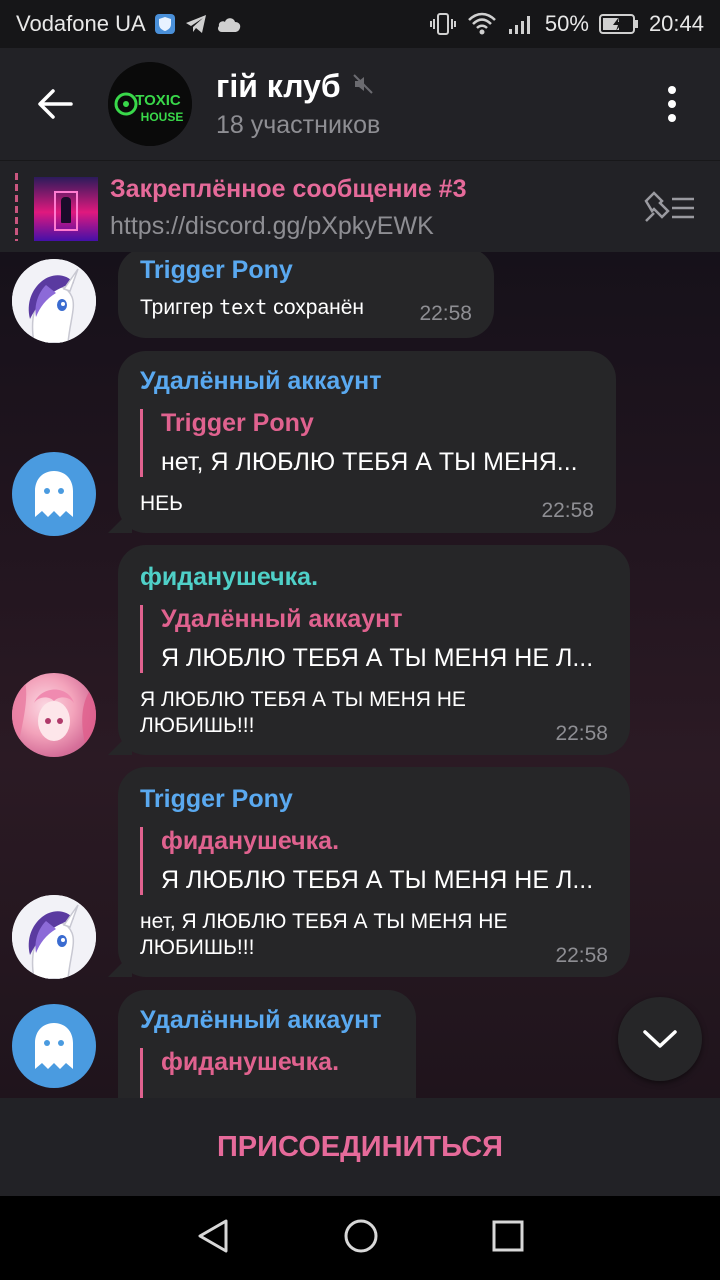 Image resolution: width=720 pixels, height=1280 pixels. What do you see at coordinates (165, 24) in the screenshot?
I see `vpn-shield-icon` at bounding box center [165, 24].